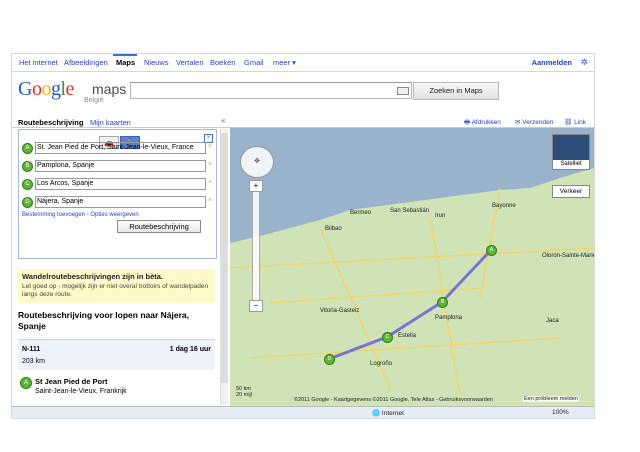 The image size is (640, 452). What do you see at coordinates (584, 62) in the screenshot?
I see `gear-icon: ✲` at bounding box center [584, 62].